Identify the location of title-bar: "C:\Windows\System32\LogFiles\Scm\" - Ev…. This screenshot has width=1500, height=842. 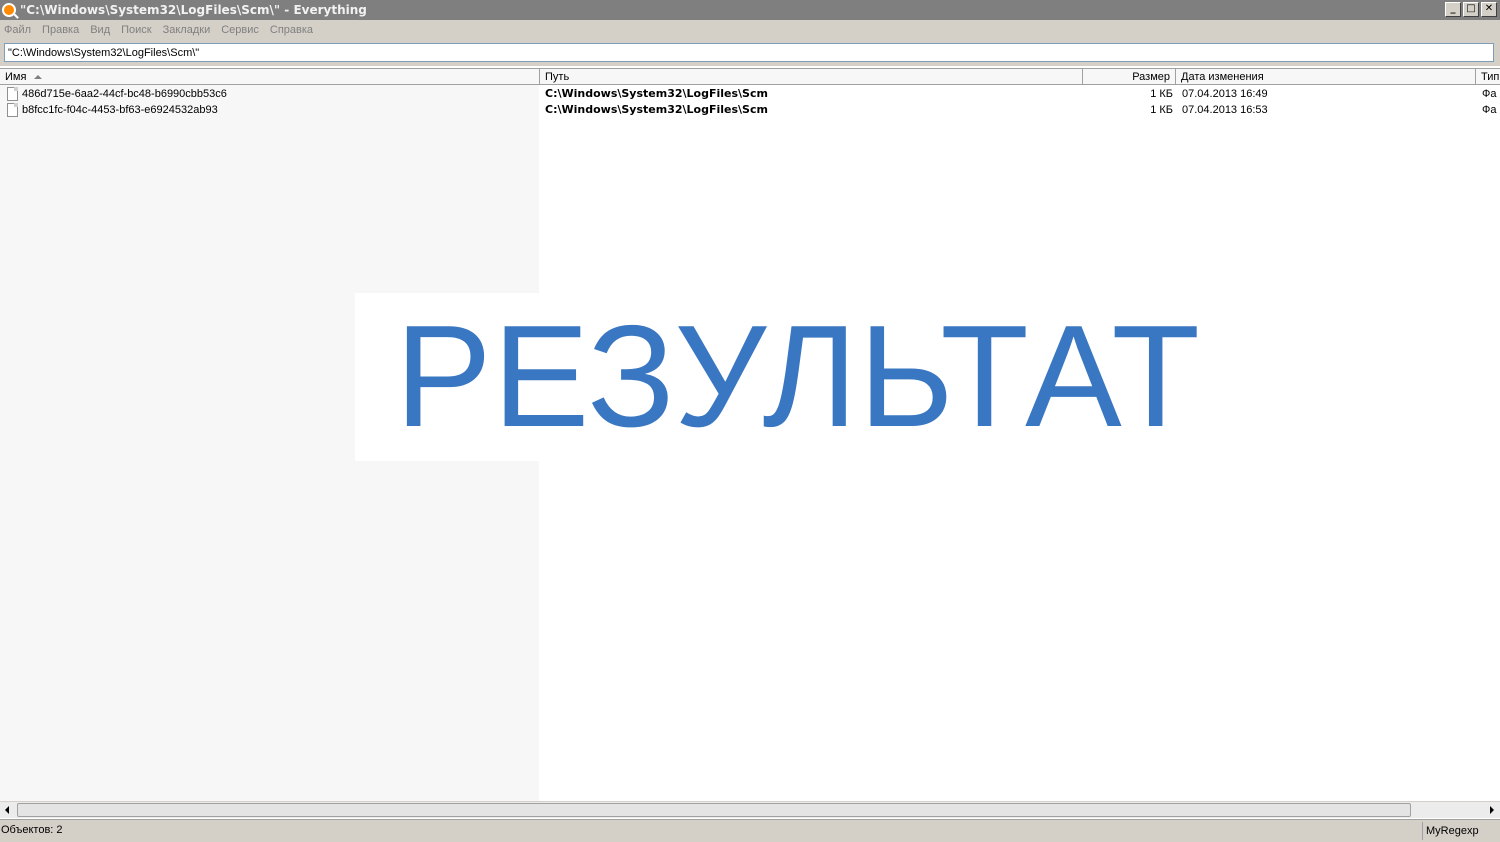
(750, 10).